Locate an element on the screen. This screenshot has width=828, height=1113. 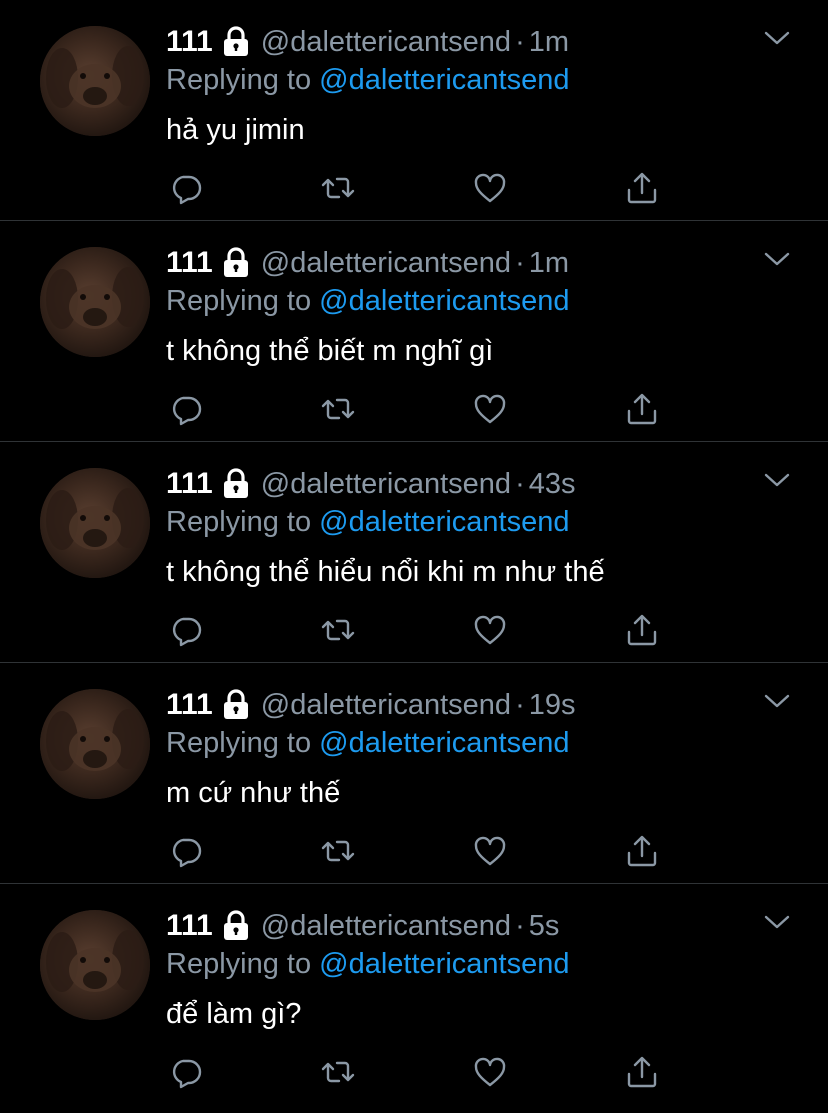
tweet-header: 111 @dalettericantsend · 19s is located at coordinates (371, 705).